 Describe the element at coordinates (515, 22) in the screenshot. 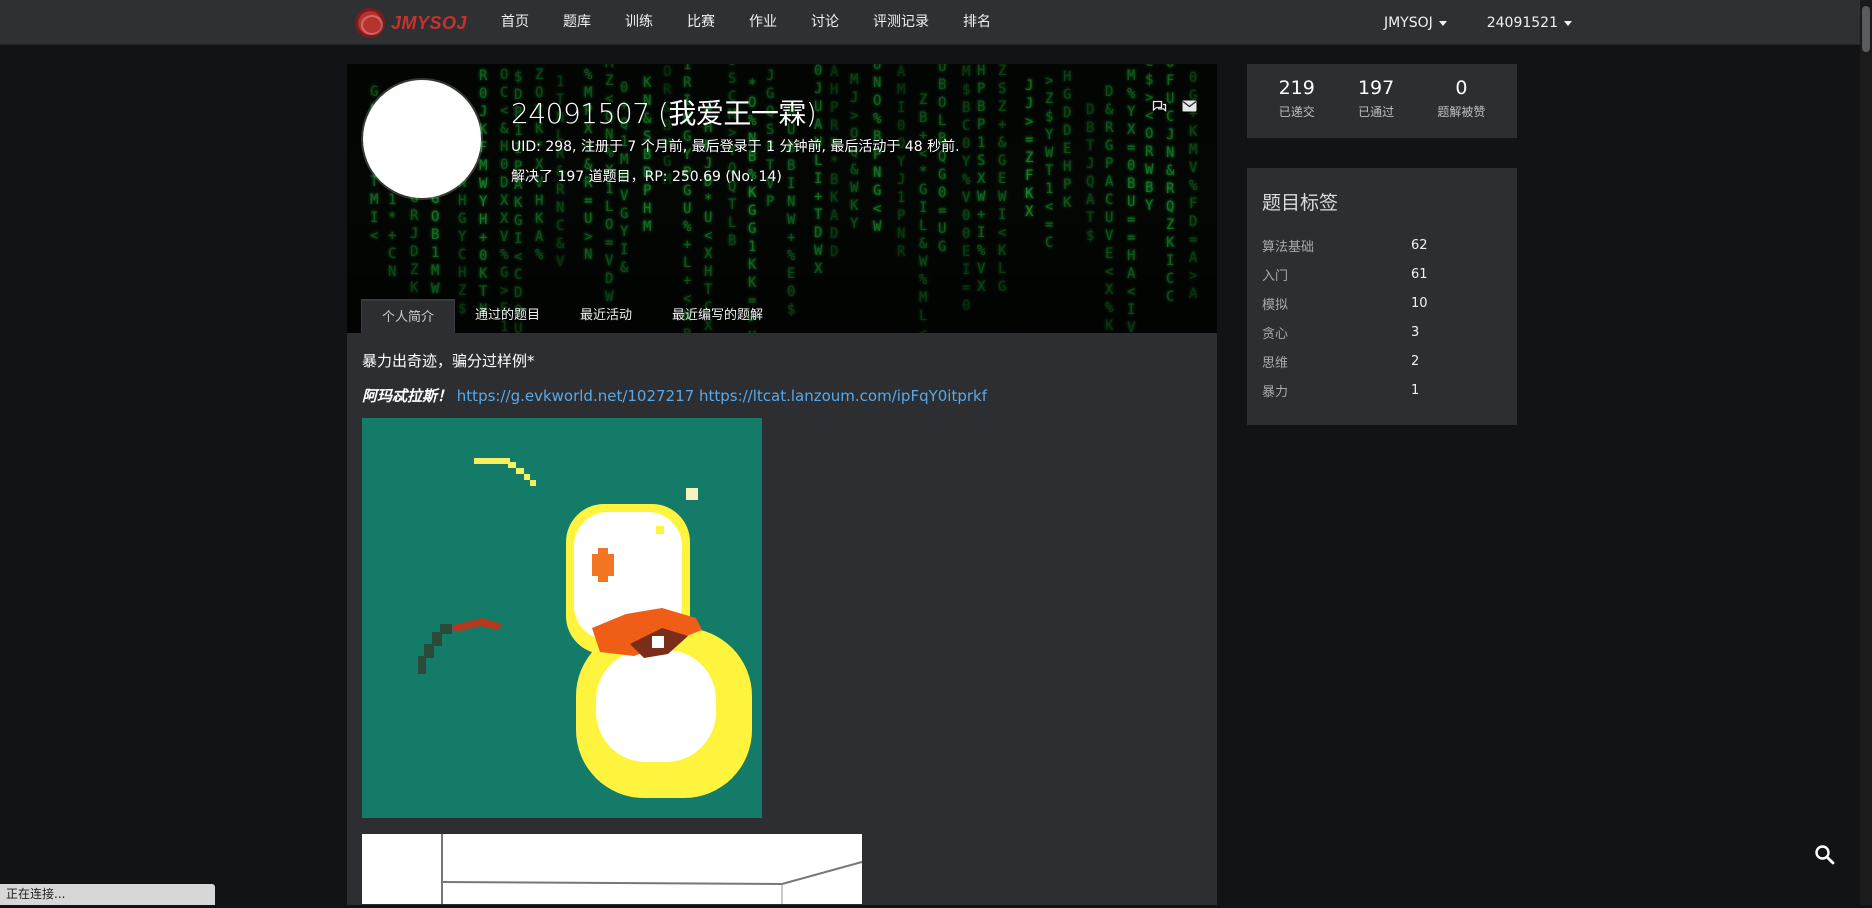

I see `nav-item-home: 首页` at that location.